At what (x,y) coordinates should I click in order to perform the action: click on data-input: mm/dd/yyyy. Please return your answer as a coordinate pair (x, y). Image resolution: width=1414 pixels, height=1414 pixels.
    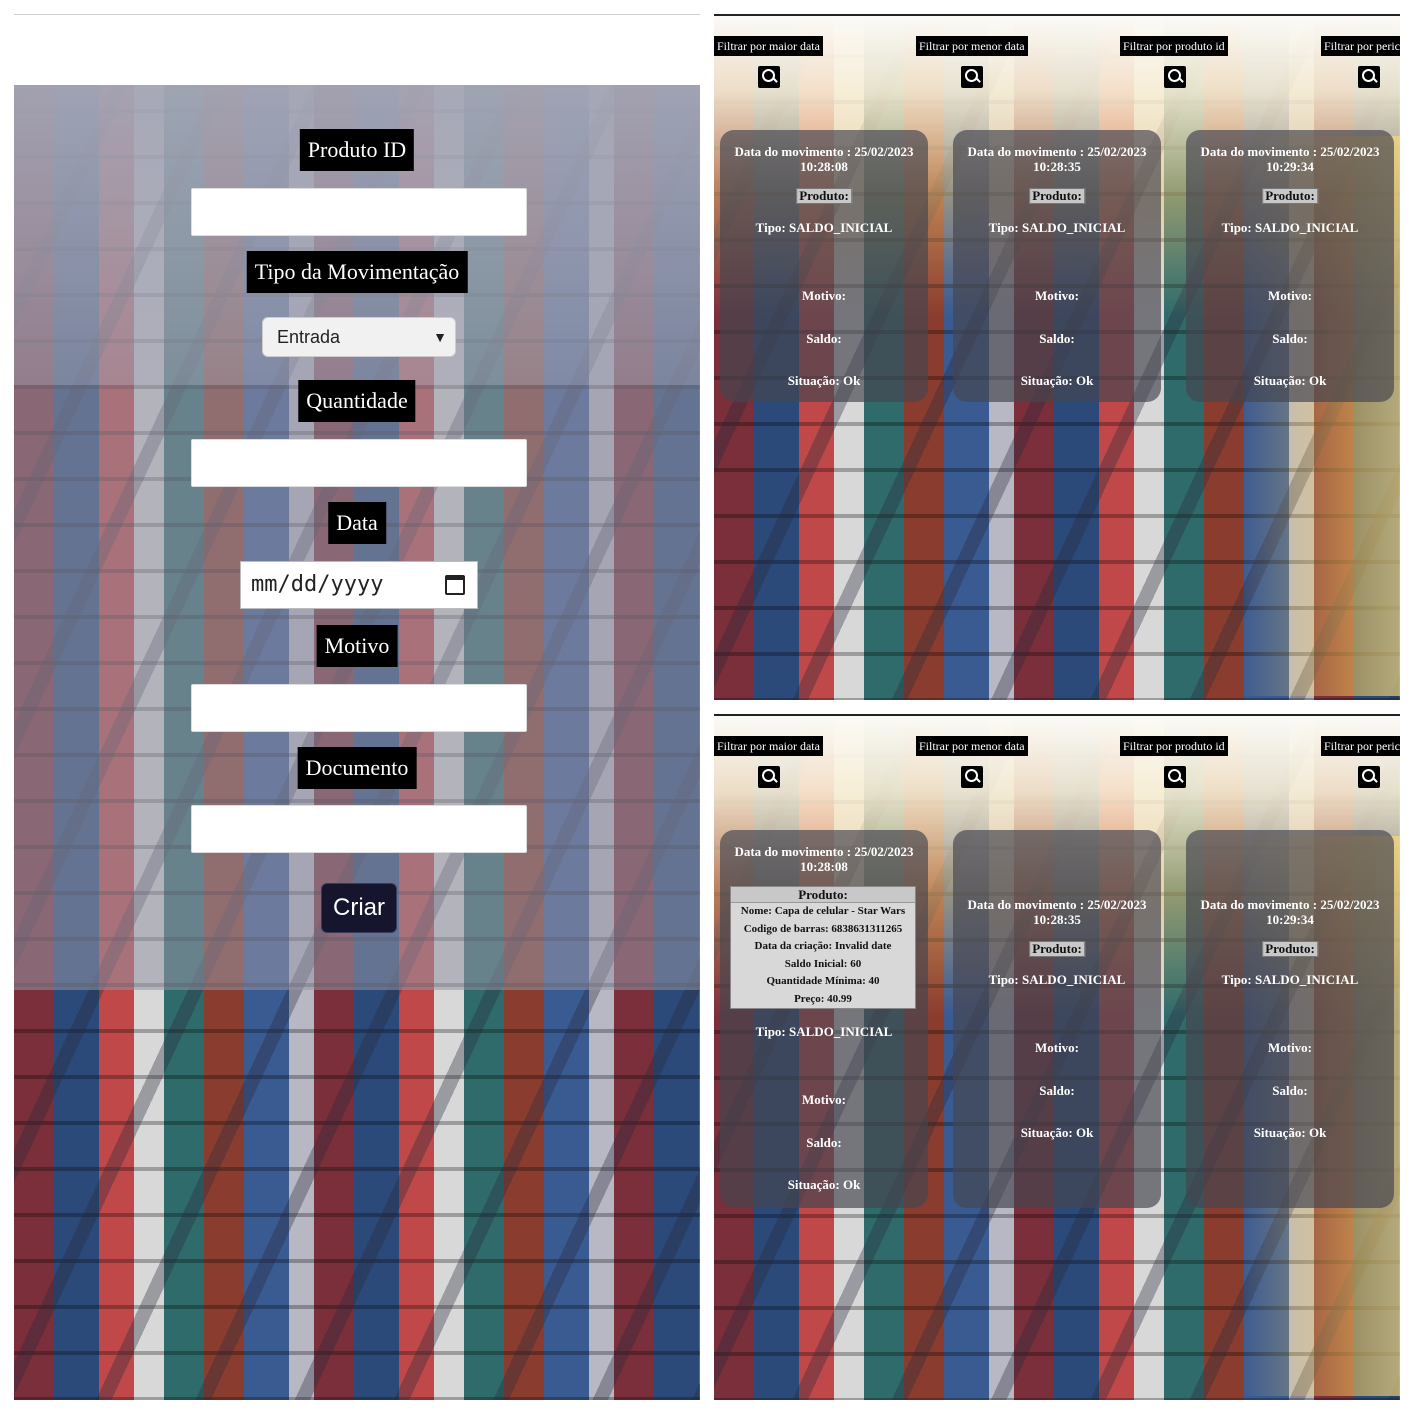
    Looking at the image, I should click on (359, 585).